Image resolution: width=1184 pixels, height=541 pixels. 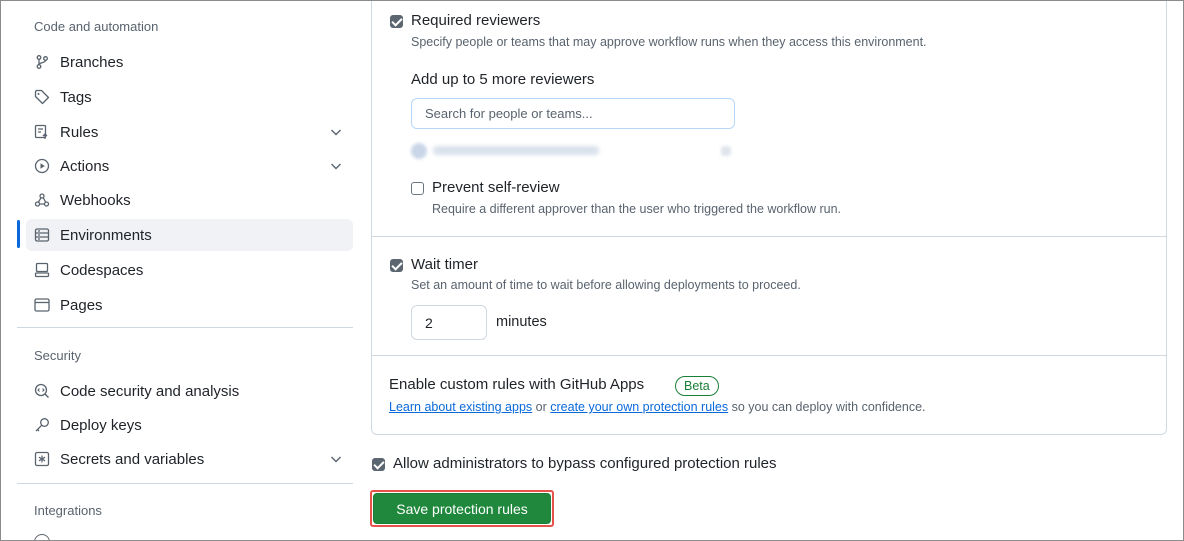 What do you see at coordinates (503, 79) in the screenshot?
I see `add-reviewers-heading: Add up to 5 more reviewers` at bounding box center [503, 79].